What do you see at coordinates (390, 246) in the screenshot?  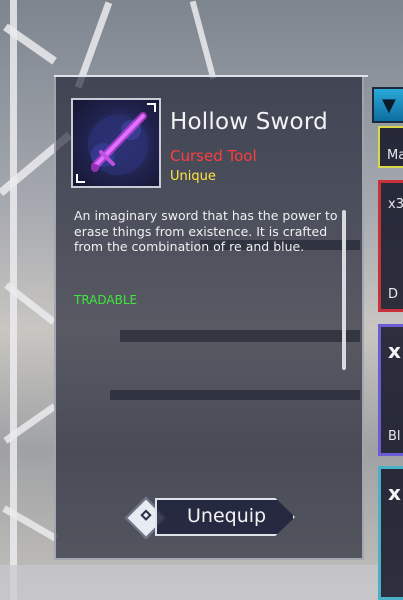 I see `inventory-slot: x3 D` at bounding box center [390, 246].